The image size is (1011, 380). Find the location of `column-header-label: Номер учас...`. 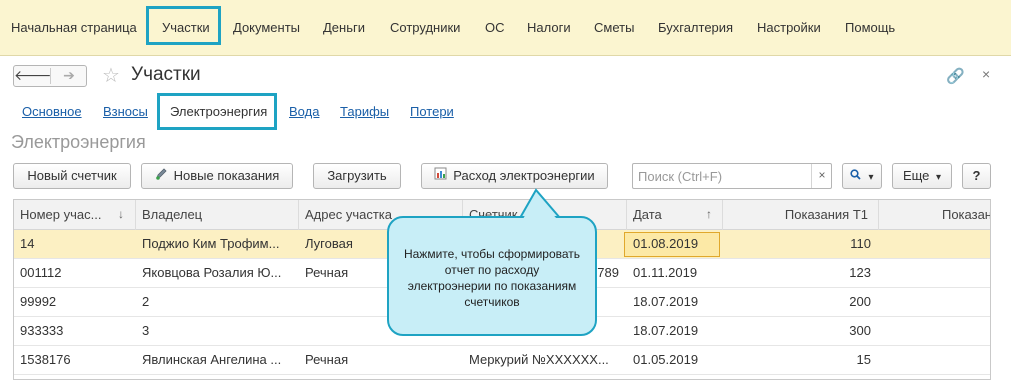

column-header-label: Номер учас... is located at coordinates (61, 214).